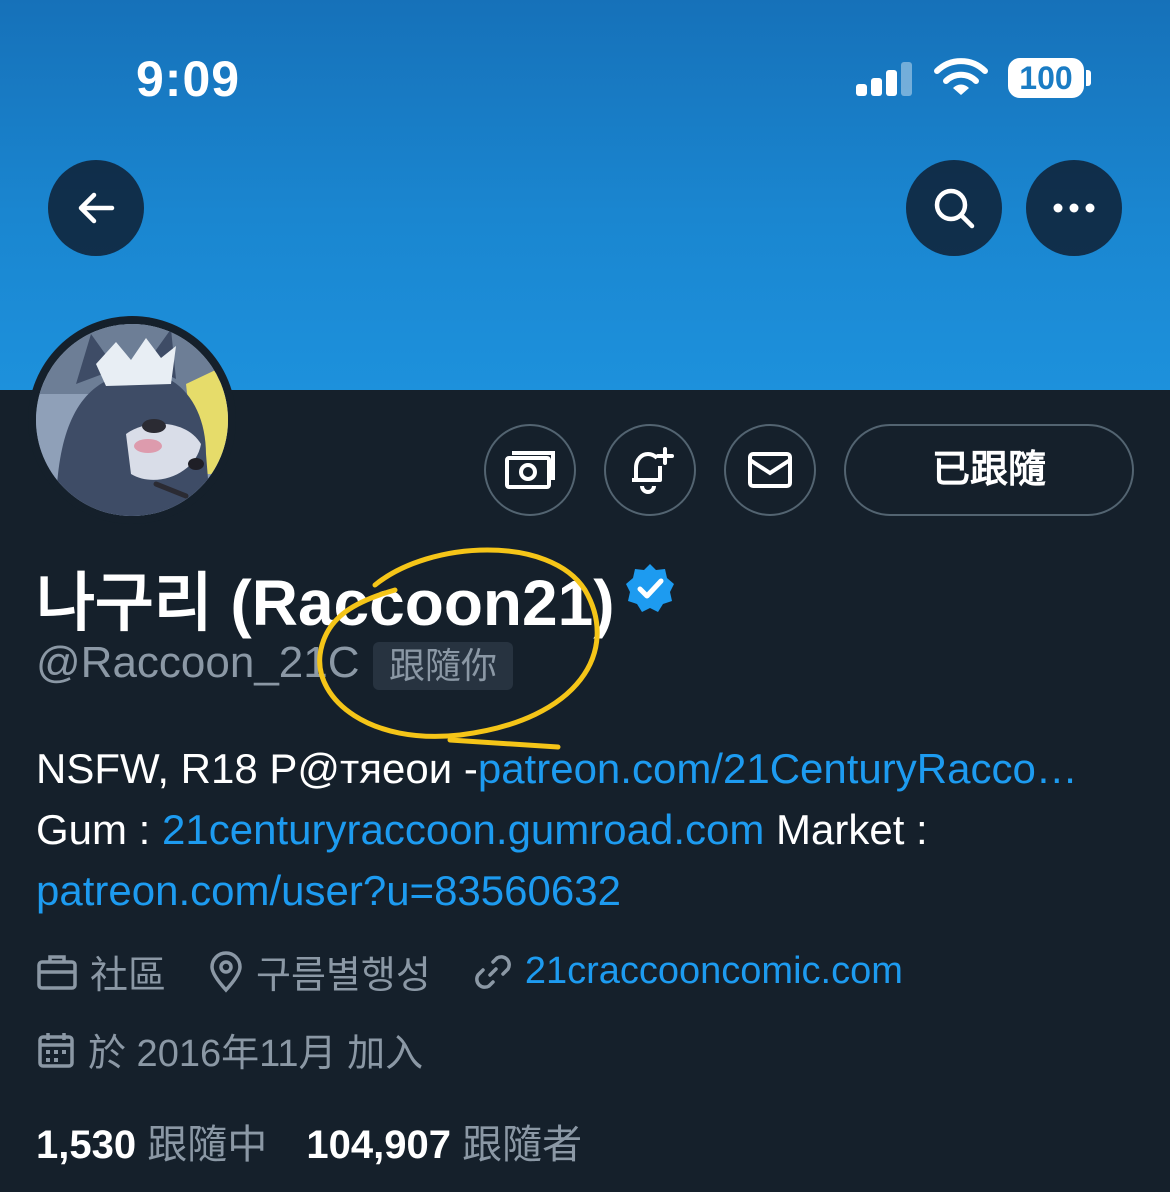  What do you see at coordinates (86, 1145) in the screenshot?
I see `following-count: 1,530` at bounding box center [86, 1145].